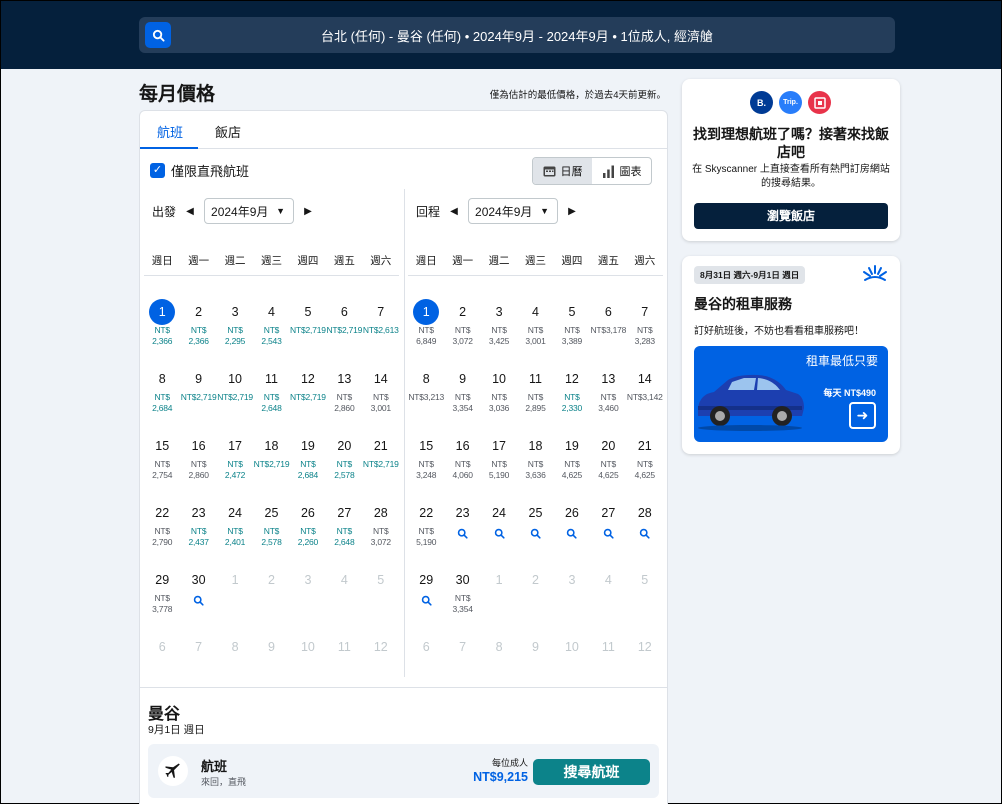 The width and height of the screenshot is (1002, 804). I want to click on chevron-down-icon: ▼, so click(281, 211).